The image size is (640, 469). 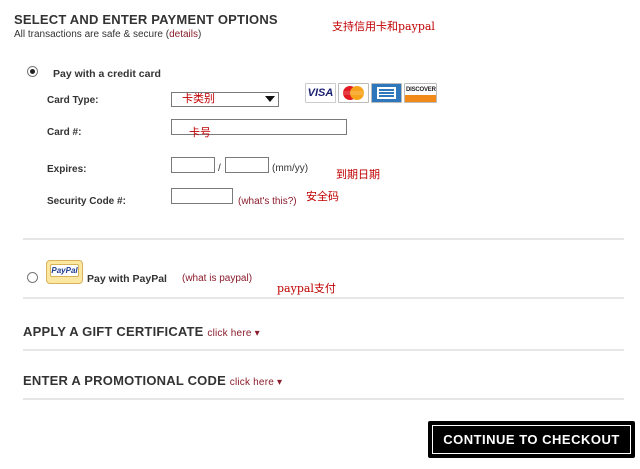 What do you see at coordinates (322, 196) in the screenshot?
I see `annotation-security-code: 安全码` at bounding box center [322, 196].